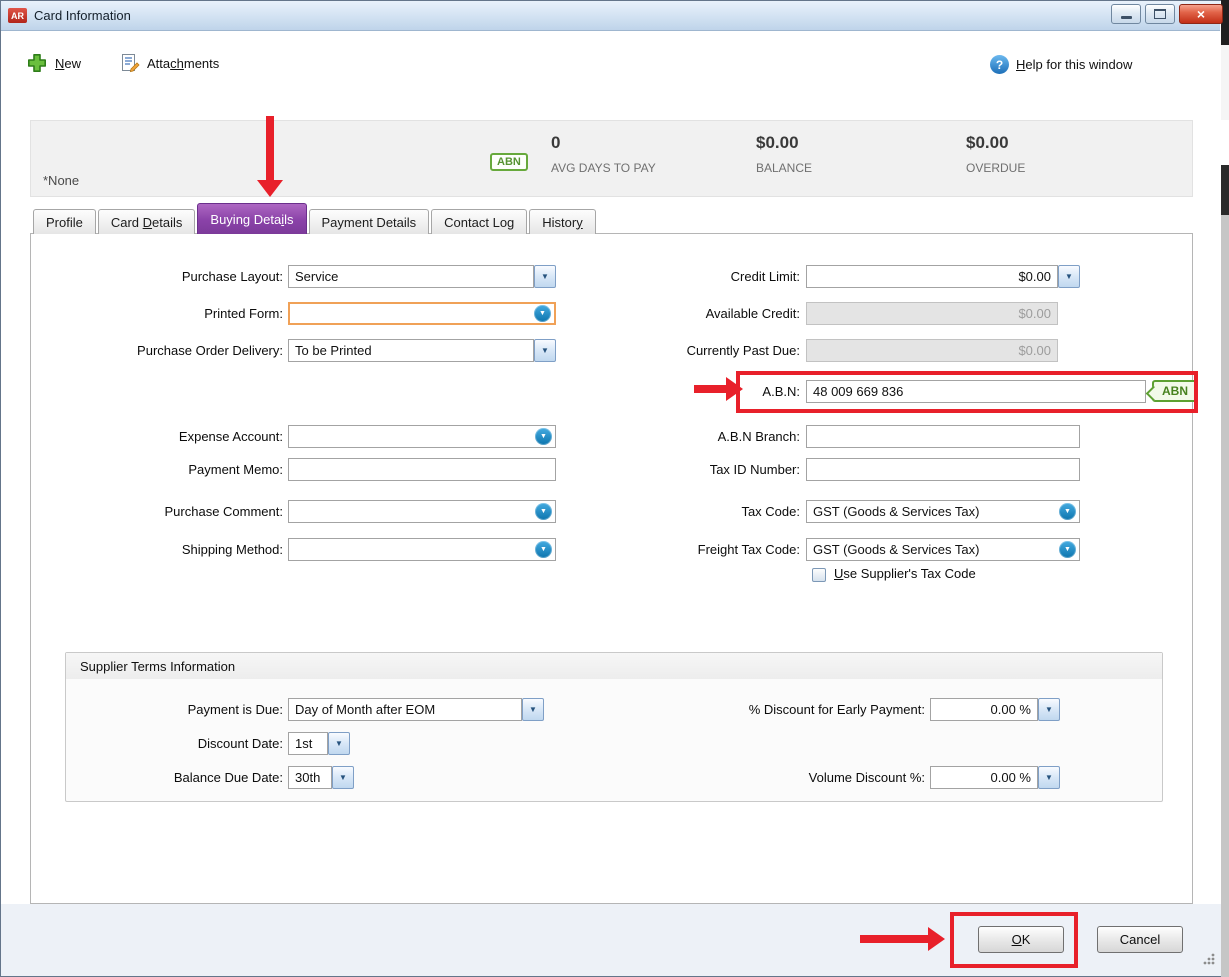 The image size is (1229, 977). I want to click on credit-limit-input: $0.00, so click(932, 276).